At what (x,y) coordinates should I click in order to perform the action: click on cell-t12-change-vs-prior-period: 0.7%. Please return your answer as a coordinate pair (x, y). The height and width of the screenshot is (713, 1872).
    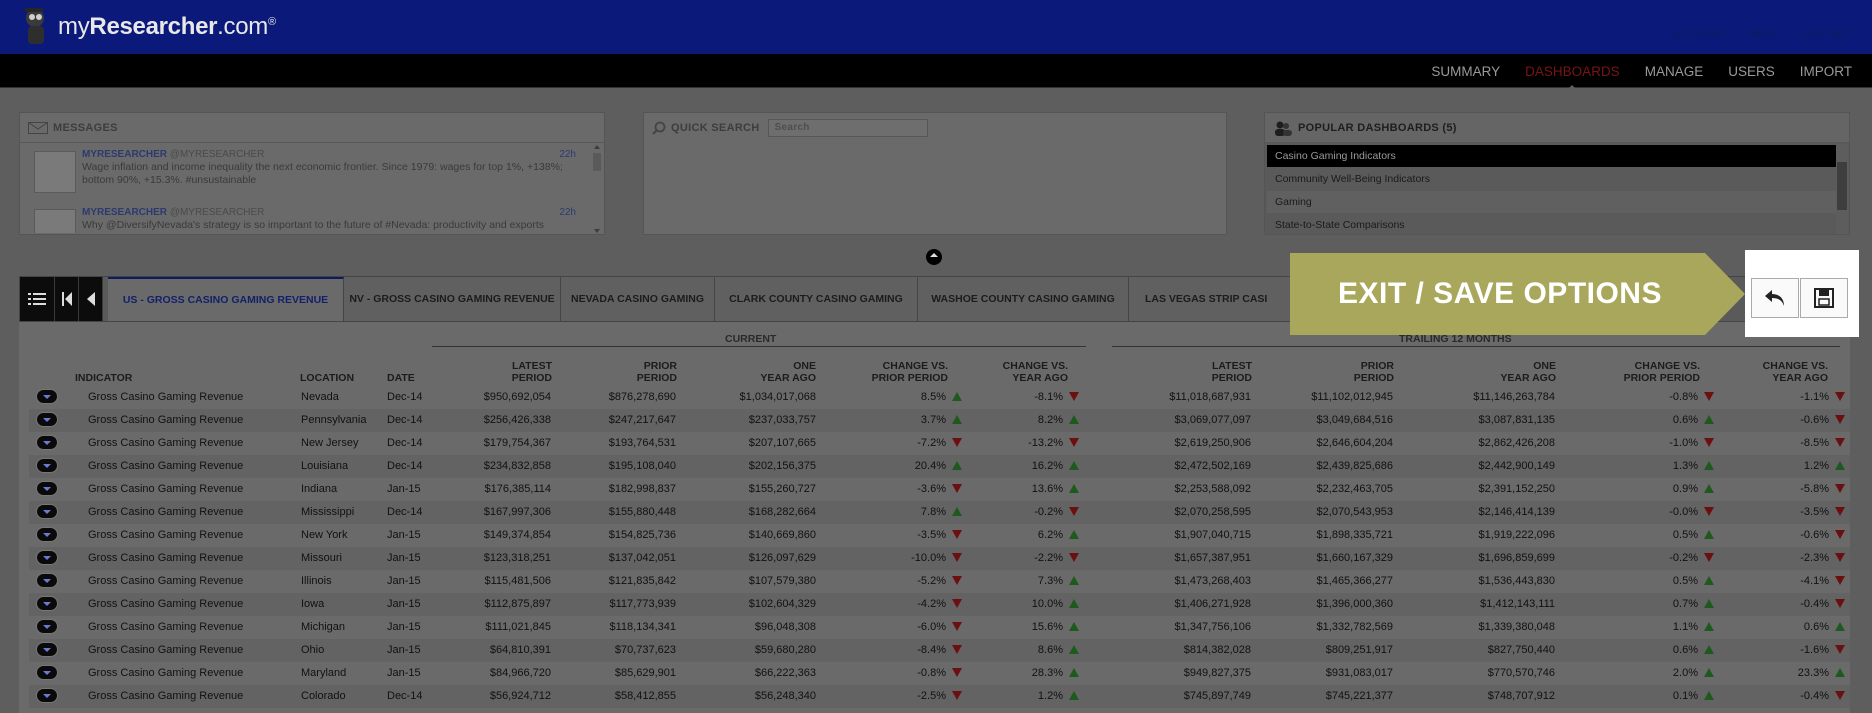
    Looking at the image, I should click on (1693, 604).